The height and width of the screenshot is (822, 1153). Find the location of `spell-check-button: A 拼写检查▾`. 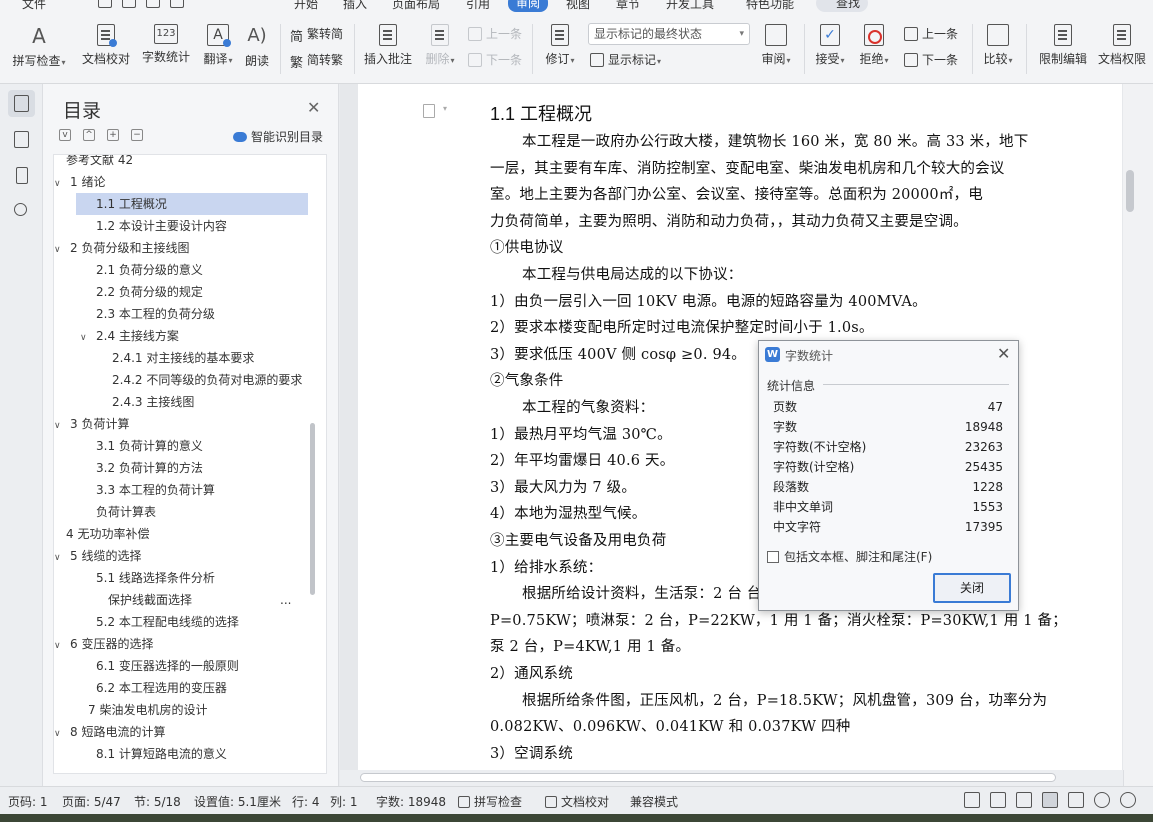

spell-check-button: A 拼写检查▾ is located at coordinates (39, 46).